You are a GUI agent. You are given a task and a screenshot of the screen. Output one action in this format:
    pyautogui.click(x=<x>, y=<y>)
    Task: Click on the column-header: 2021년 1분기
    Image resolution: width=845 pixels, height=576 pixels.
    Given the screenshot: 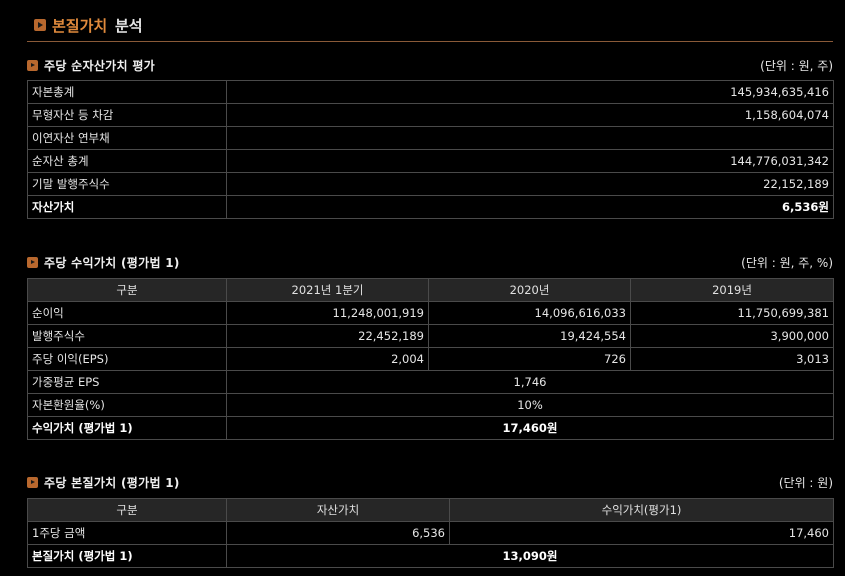 What is the action you would take?
    pyautogui.click(x=327, y=290)
    